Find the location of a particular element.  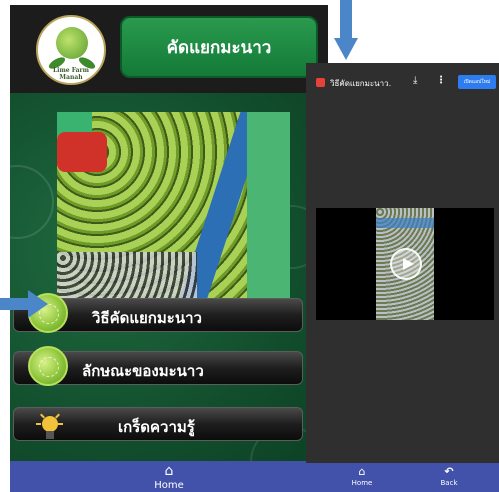

menu-button-lime-characteristics: ลักษณะของมะนาว is located at coordinates (158, 366).